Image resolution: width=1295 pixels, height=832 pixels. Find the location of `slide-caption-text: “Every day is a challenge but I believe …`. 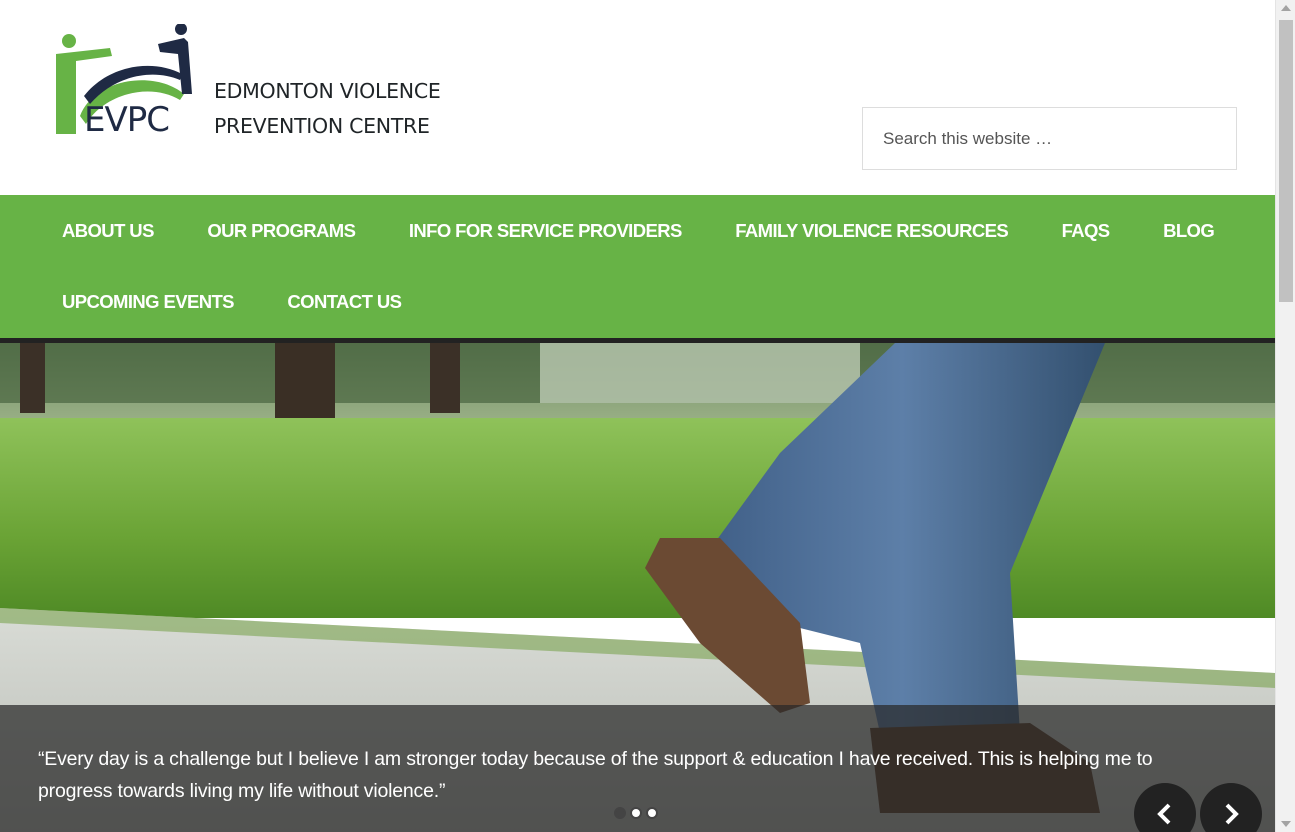

slide-caption-text: “Every day is a challenge but I believe … is located at coordinates (595, 775).